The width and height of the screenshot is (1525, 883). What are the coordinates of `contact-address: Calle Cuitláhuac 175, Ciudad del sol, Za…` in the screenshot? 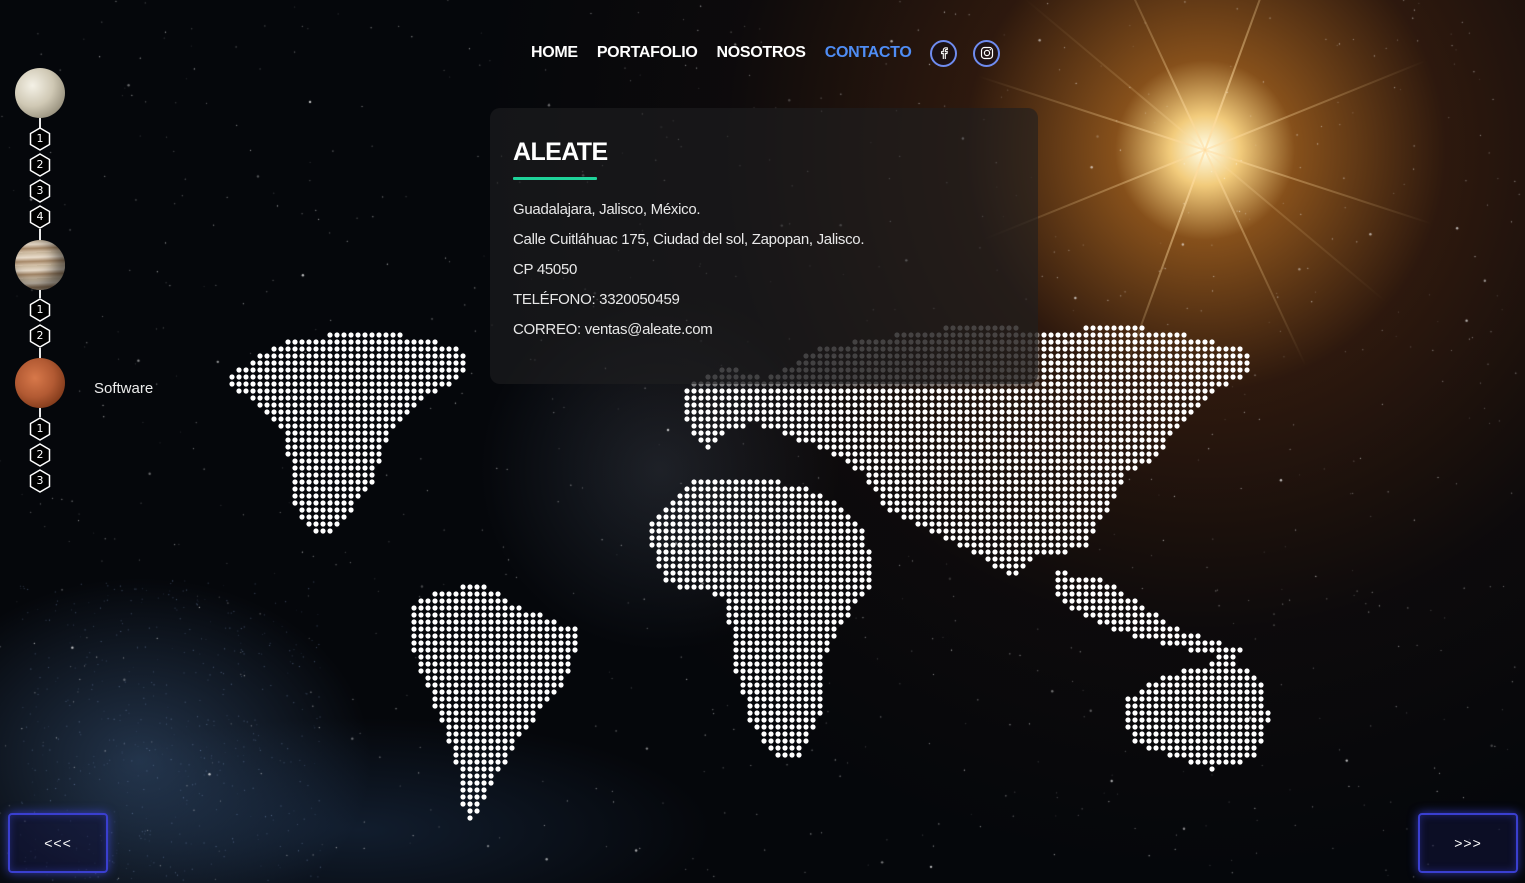 It's located at (689, 239).